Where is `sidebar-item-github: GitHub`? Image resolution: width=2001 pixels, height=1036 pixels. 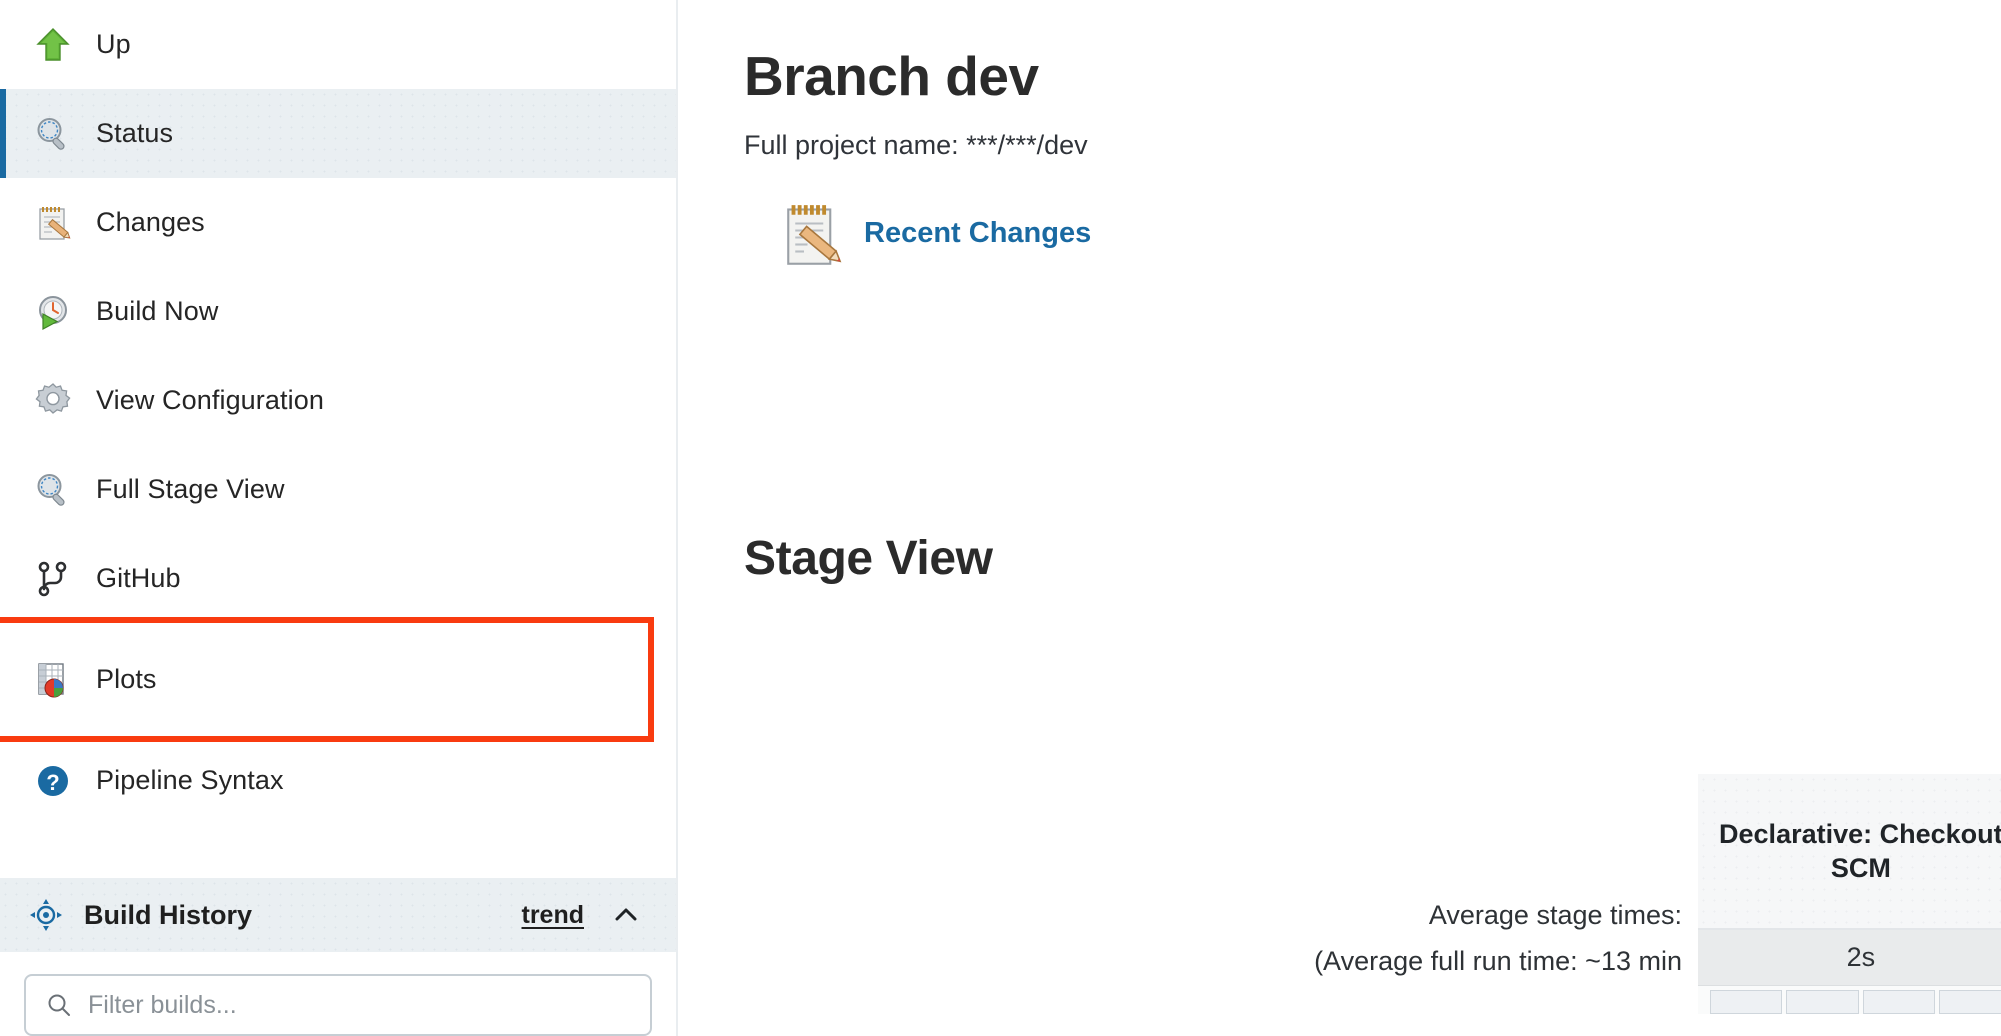
sidebar-item-github: GitHub is located at coordinates (338, 578).